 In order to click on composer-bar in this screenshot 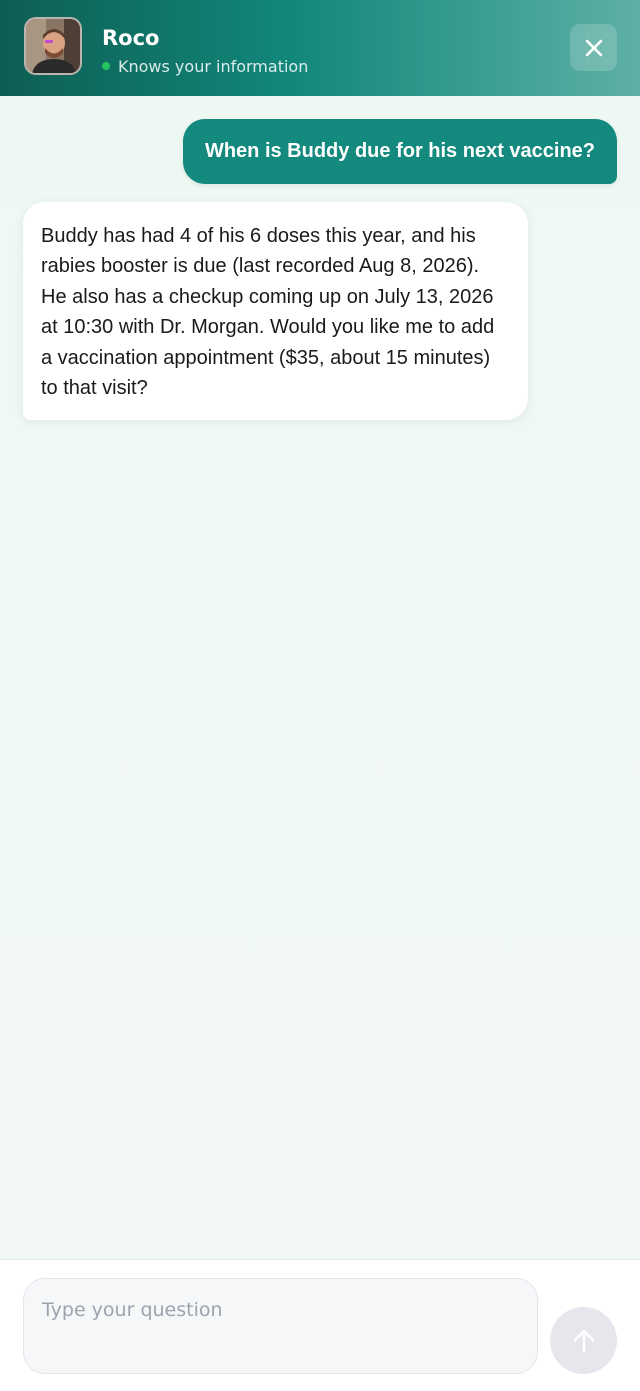, I will do `click(320, 1325)`.